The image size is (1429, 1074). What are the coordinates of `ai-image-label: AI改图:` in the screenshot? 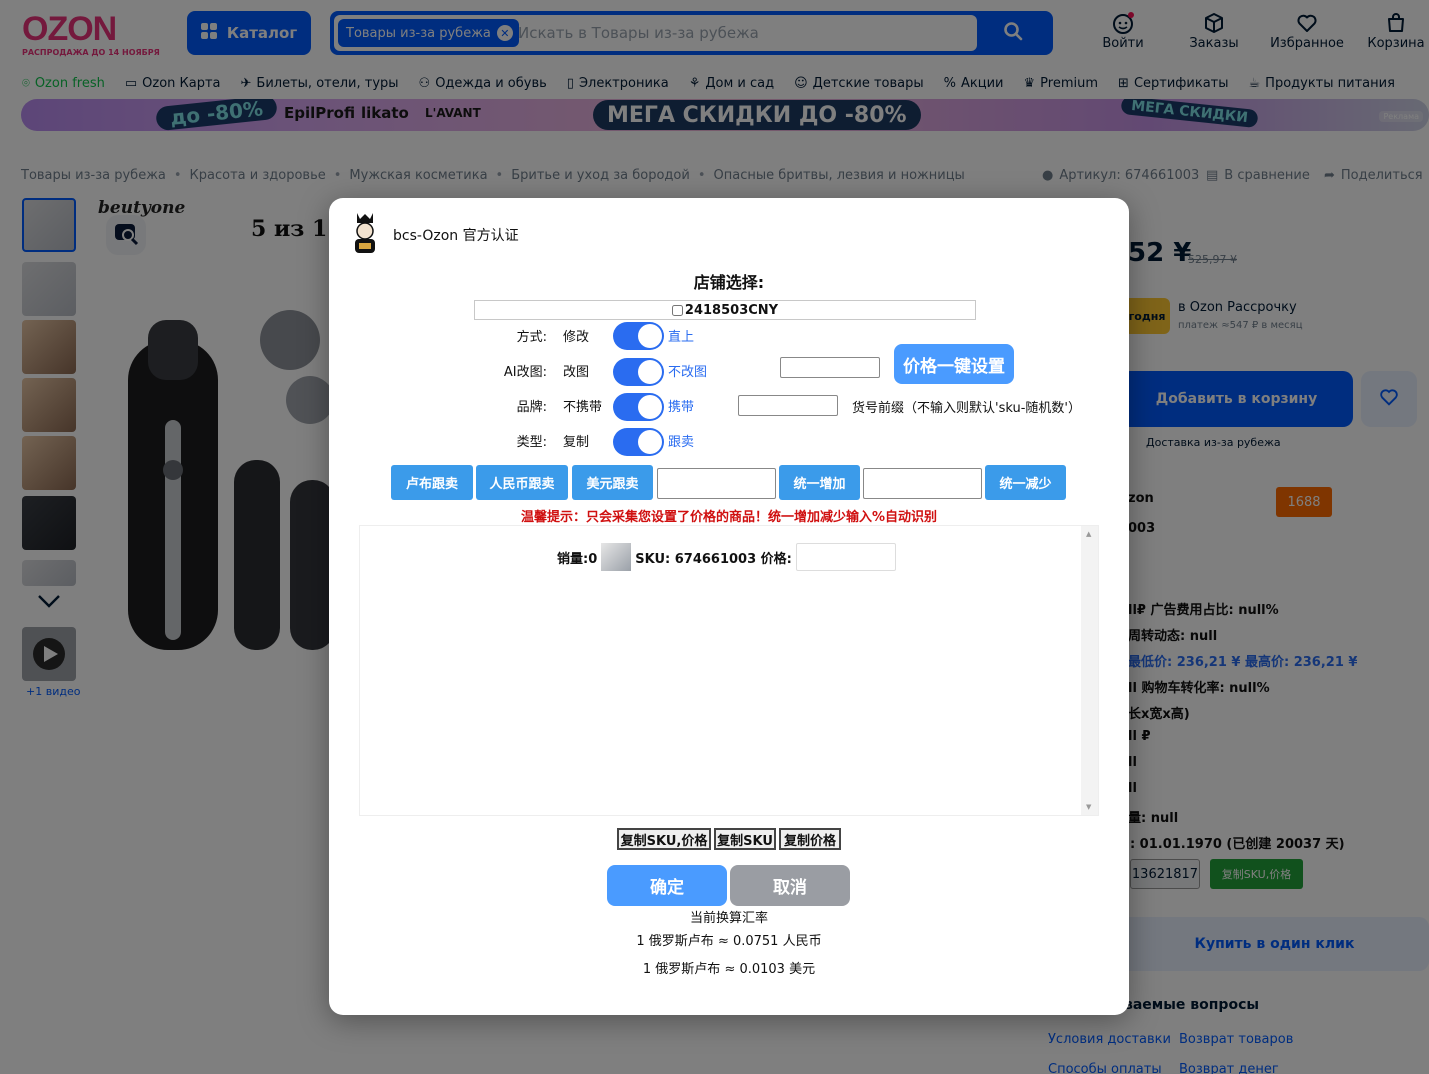 It's located at (525, 372).